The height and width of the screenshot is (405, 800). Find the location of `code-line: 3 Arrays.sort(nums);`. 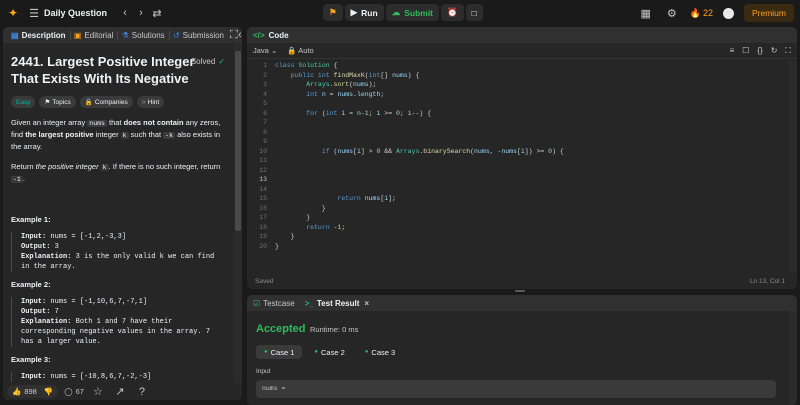

code-line: 3 Arrays.sort(nums); is located at coordinates (517, 85).